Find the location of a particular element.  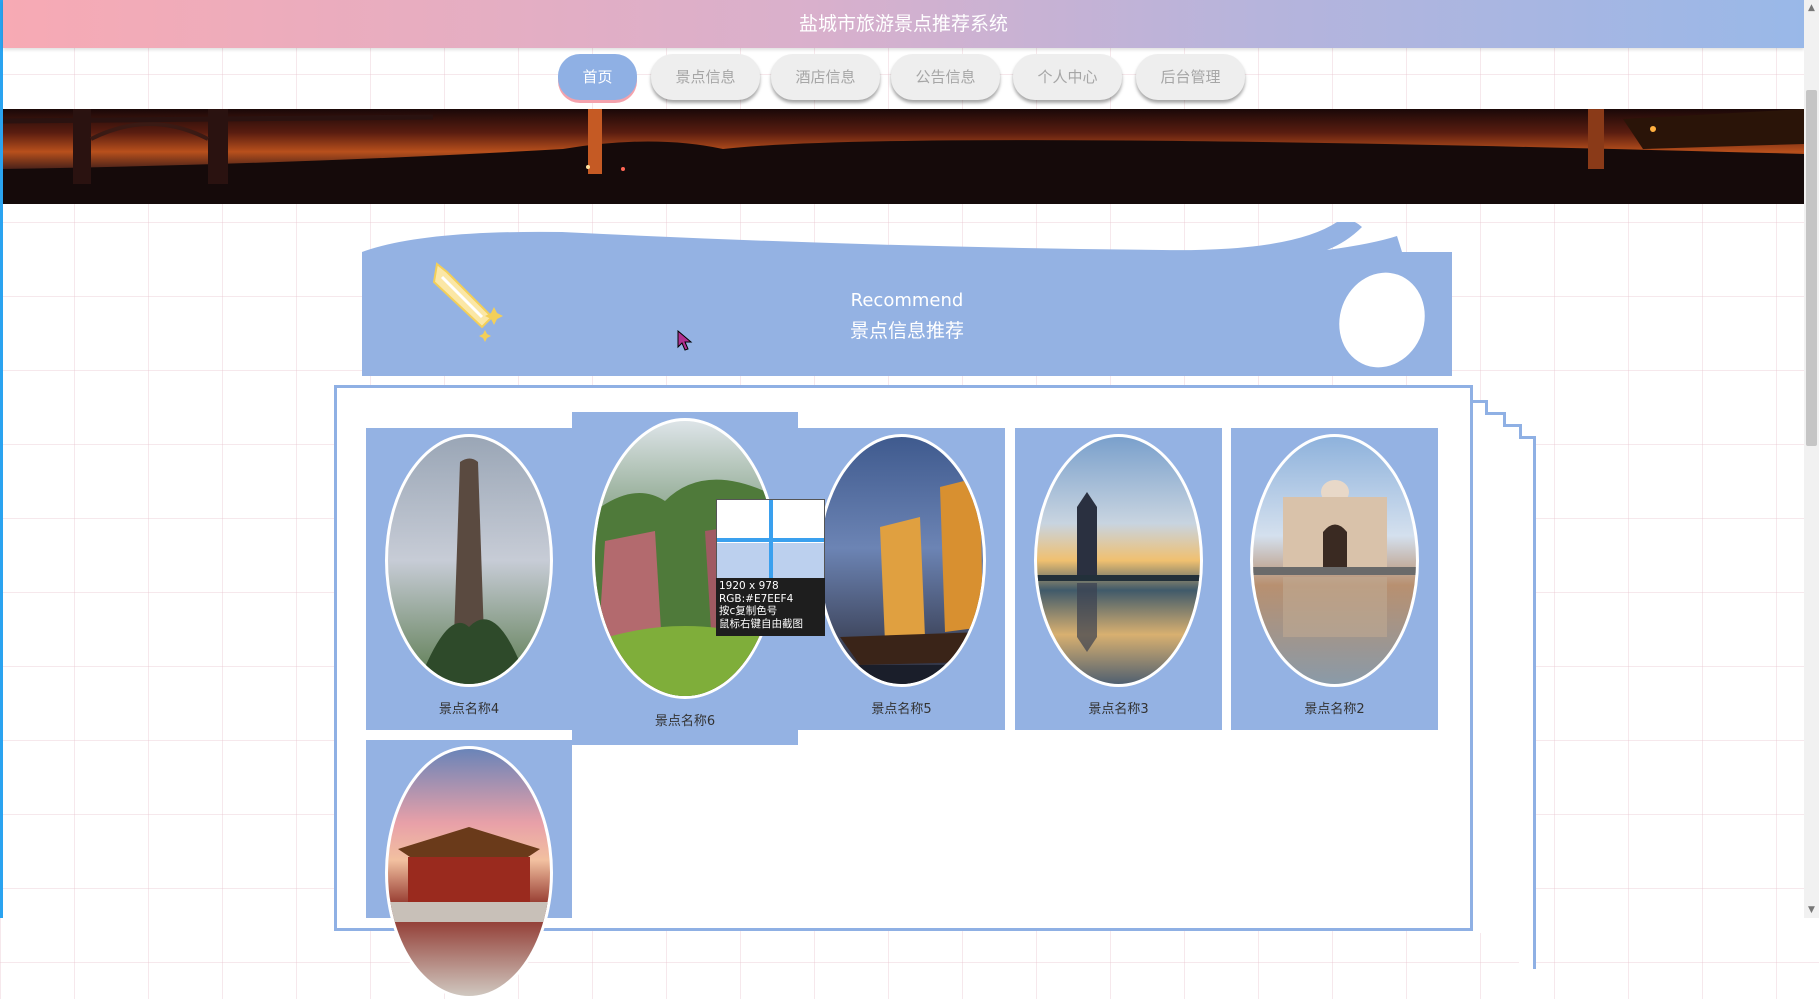

attraction-card: 景点名称2 is located at coordinates (1334, 579).